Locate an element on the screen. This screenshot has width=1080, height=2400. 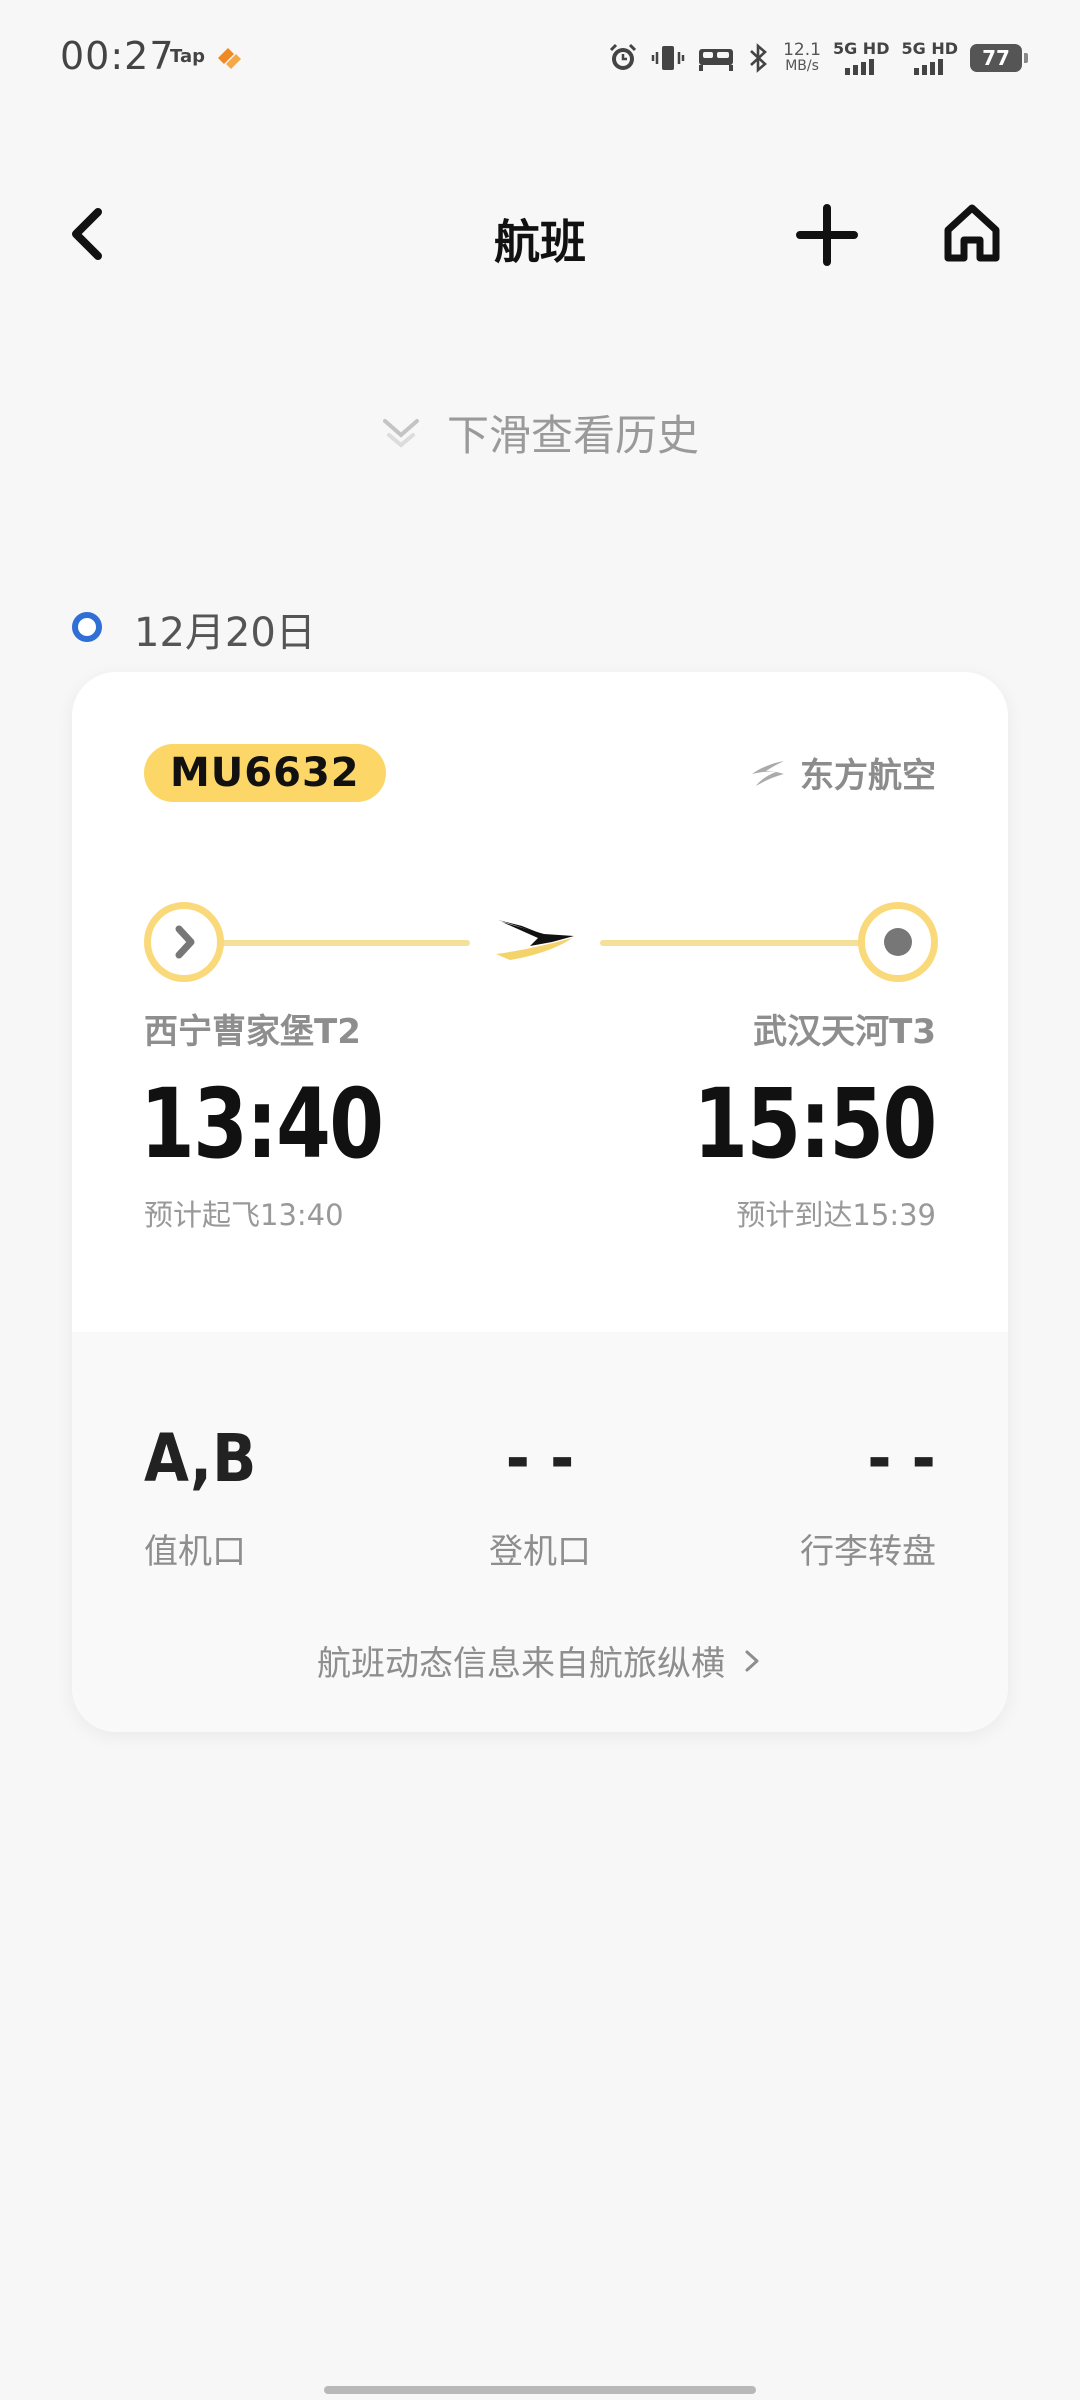
arrival-time: 15:50 is located at coordinates (815, 1124).